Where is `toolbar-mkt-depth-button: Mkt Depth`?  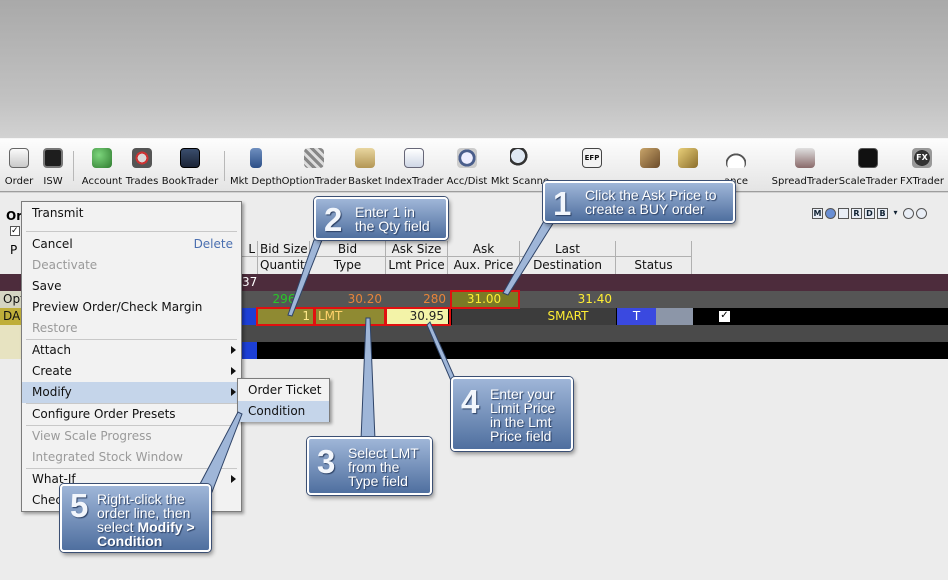 toolbar-mkt-depth-button: Mkt Depth is located at coordinates (256, 165).